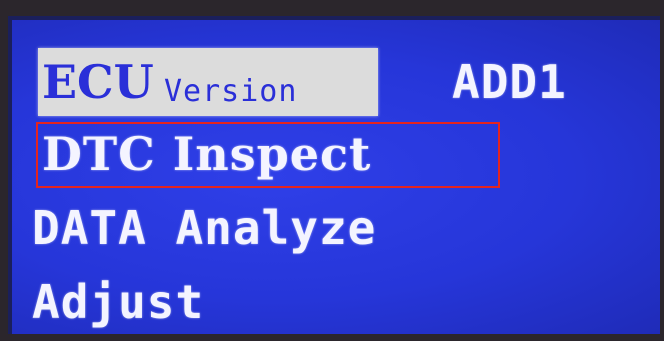 Image resolution: width=664 pixels, height=341 pixels. Describe the element at coordinates (204, 228) in the screenshot. I see `menu-item-data-analyze: DATA Analyze` at that location.